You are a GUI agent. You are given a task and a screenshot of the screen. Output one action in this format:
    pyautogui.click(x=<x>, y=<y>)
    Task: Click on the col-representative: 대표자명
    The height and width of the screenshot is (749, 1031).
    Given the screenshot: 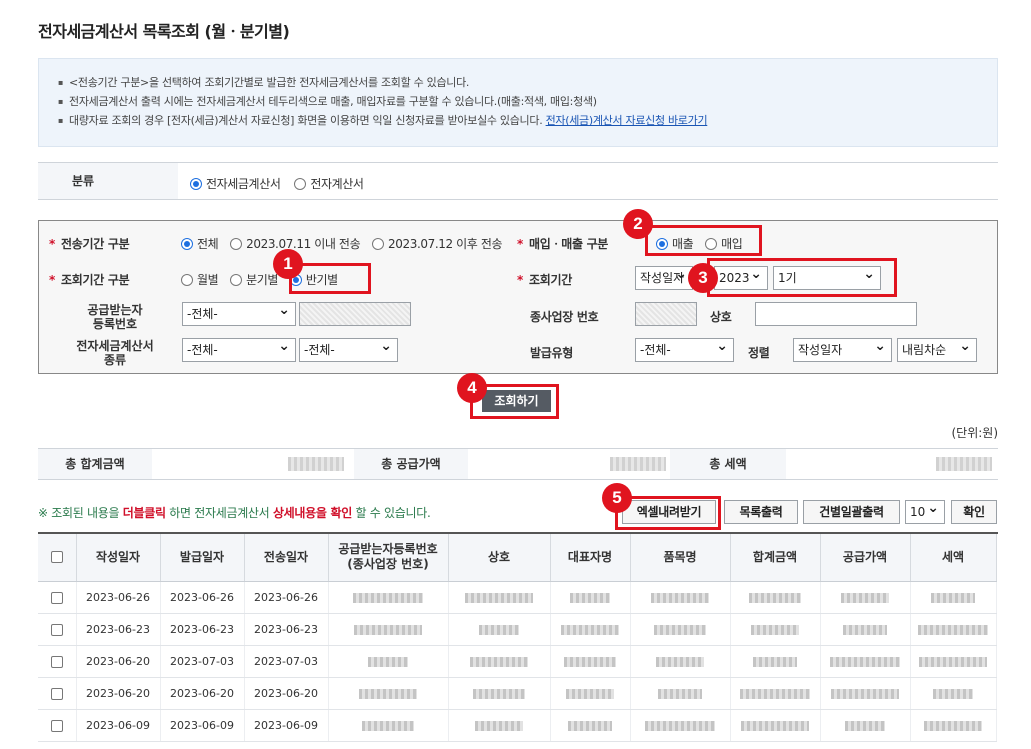 What is the action you would take?
    pyautogui.click(x=590, y=558)
    